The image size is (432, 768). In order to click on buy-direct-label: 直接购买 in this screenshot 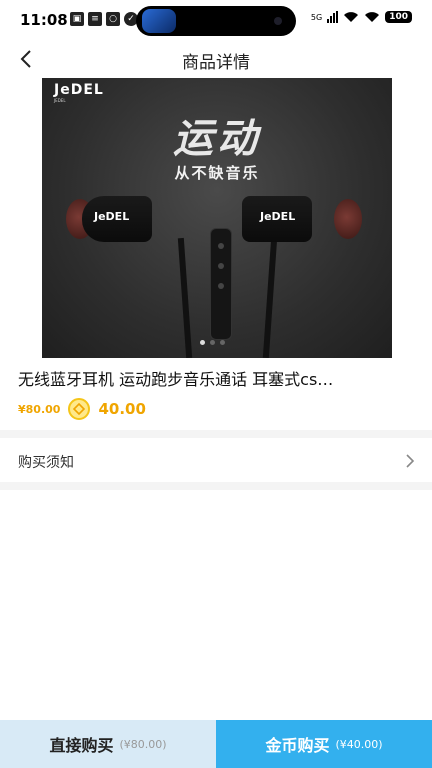, I will do `click(81, 745)`.